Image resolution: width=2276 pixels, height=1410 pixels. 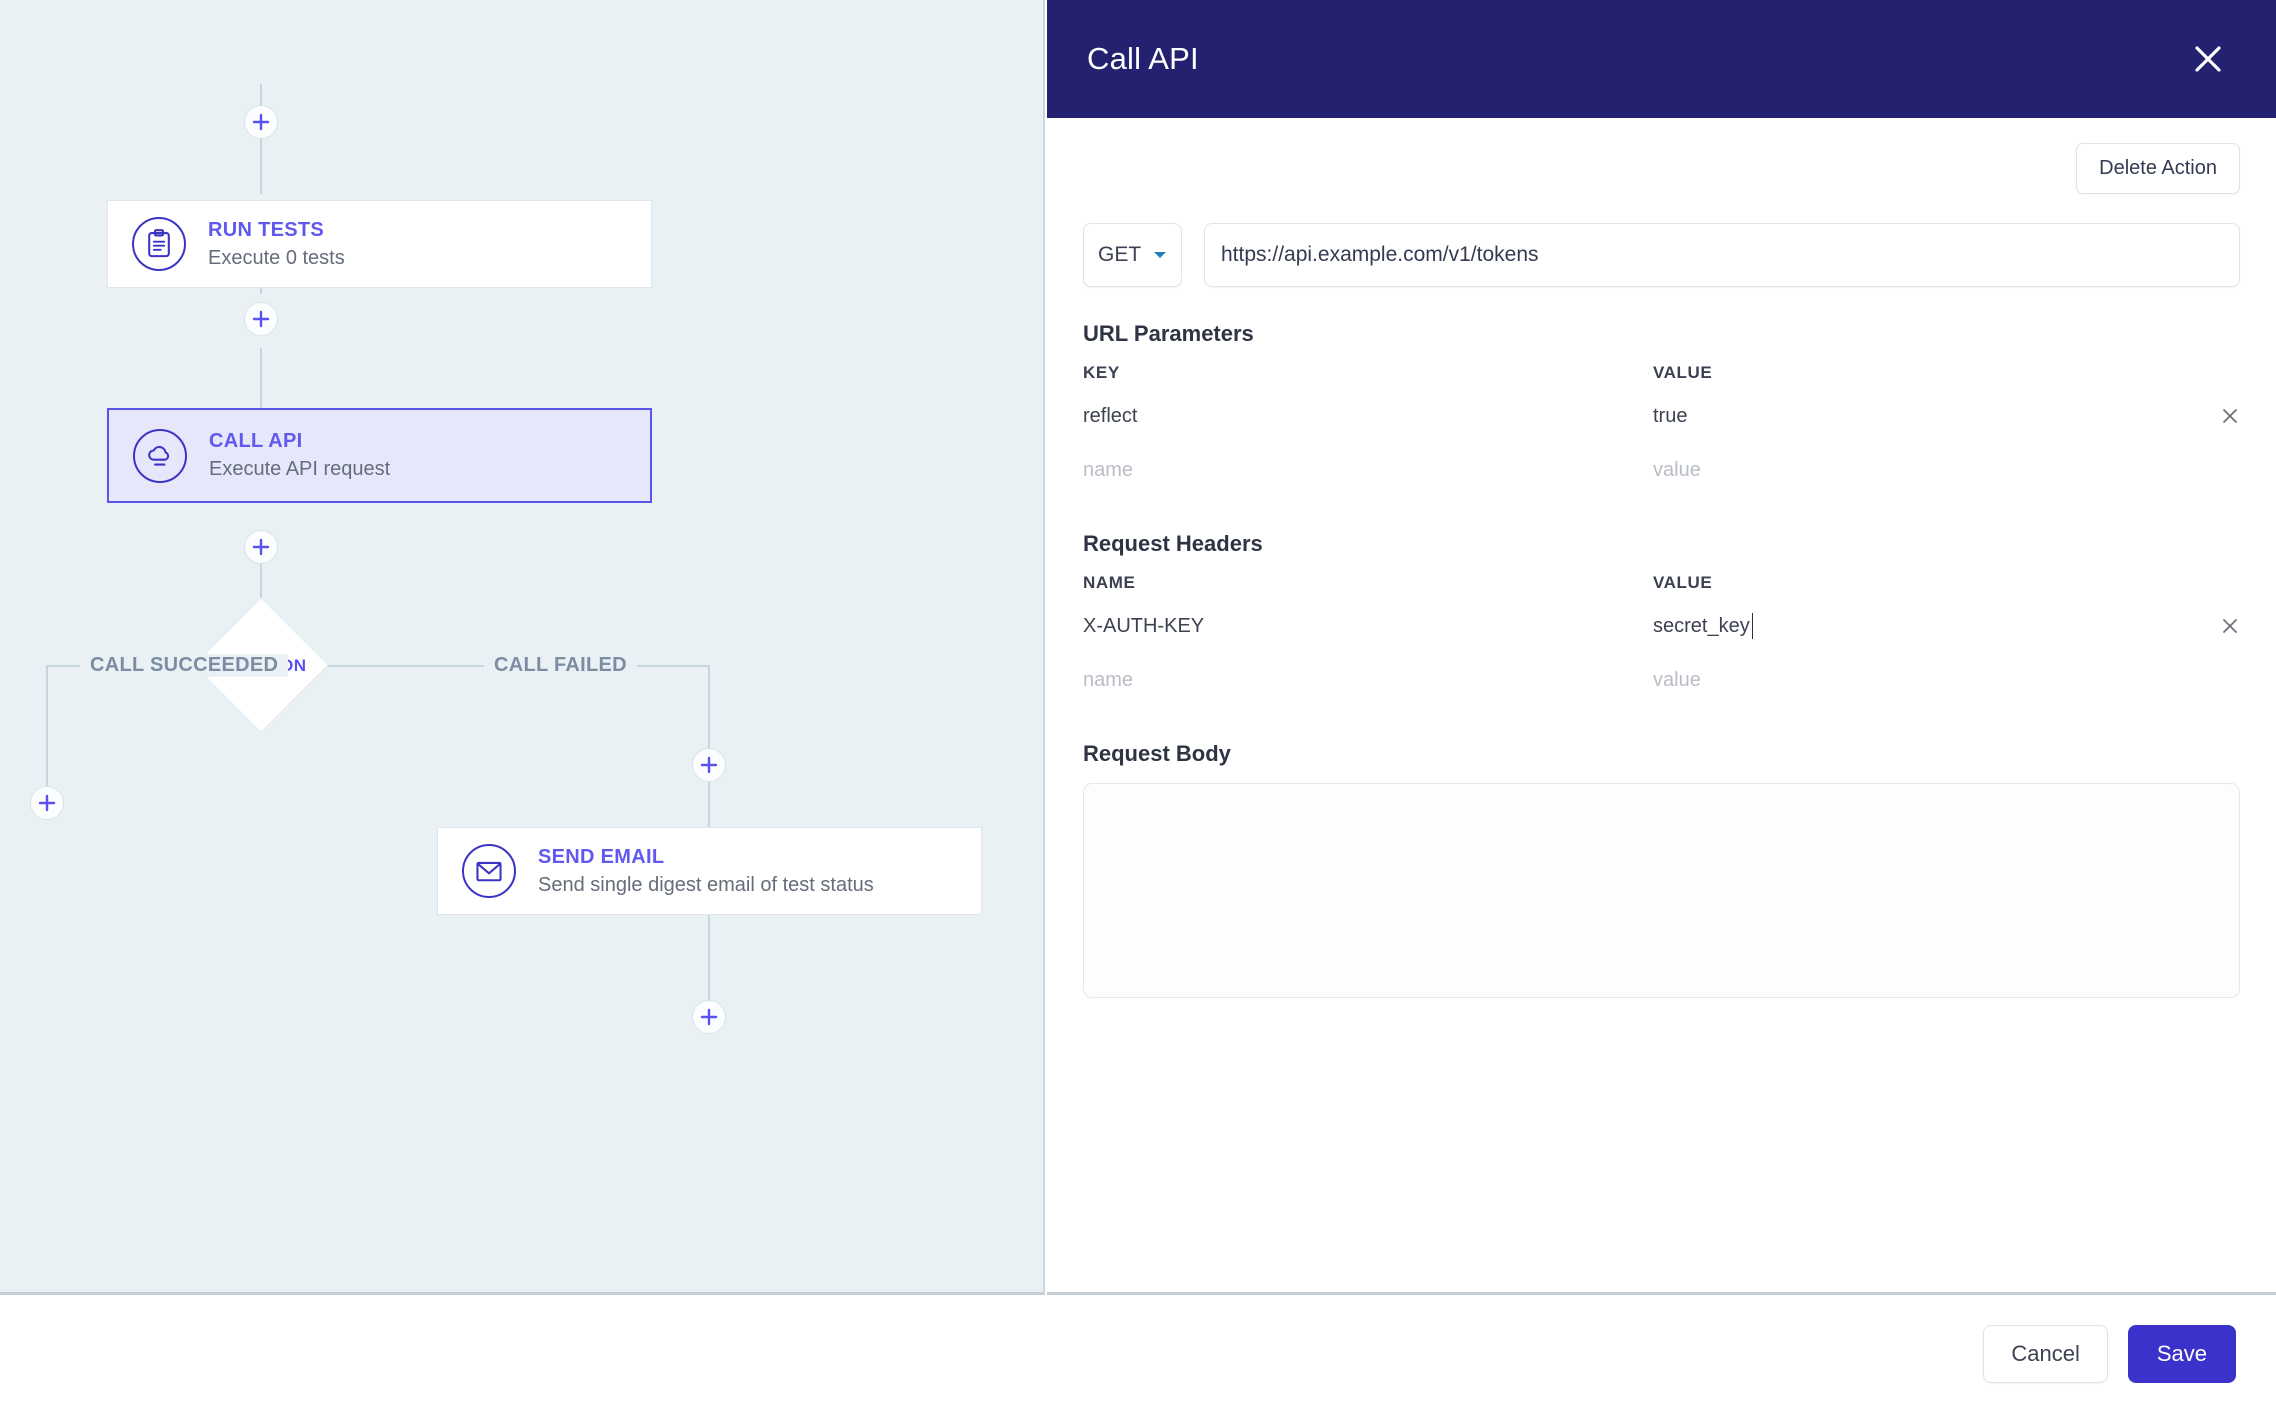 I want to click on request-headers-table: NAME VALUE, so click(x=1661, y=640).